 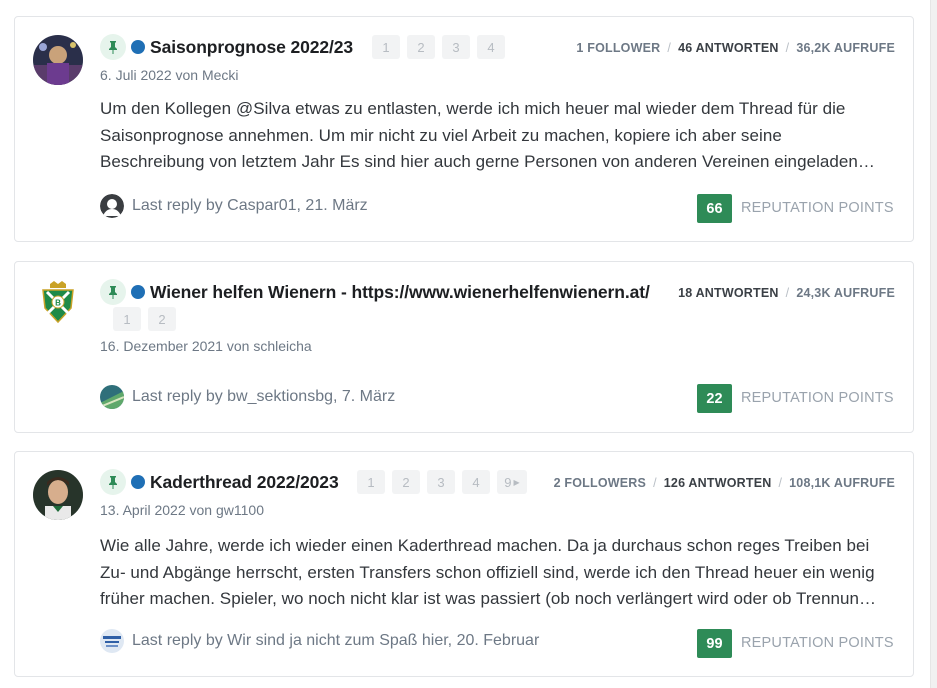 What do you see at coordinates (717, 483) in the screenshot?
I see `replies-count: 126 ANTWORTEN` at bounding box center [717, 483].